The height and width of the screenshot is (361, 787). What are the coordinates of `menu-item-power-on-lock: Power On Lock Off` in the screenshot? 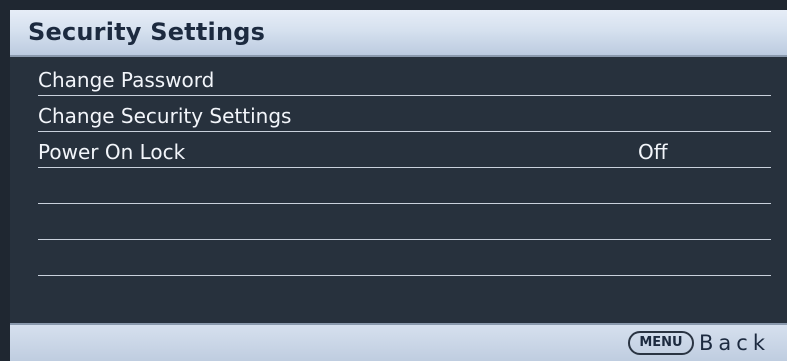 It's located at (404, 150).